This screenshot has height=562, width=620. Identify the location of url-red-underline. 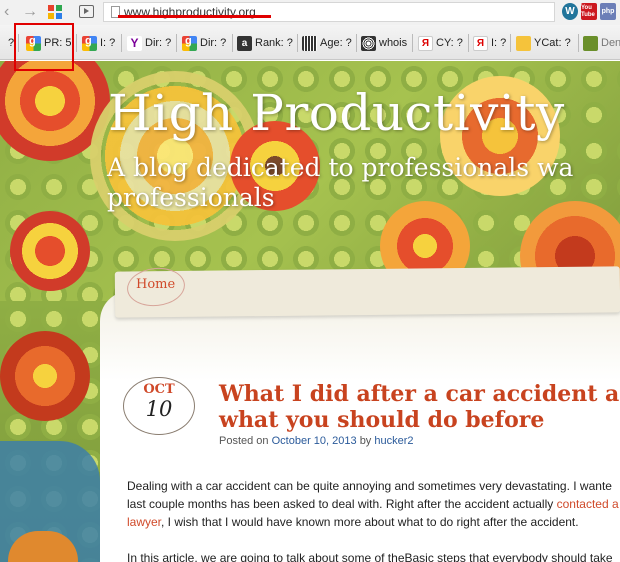
(194, 16).